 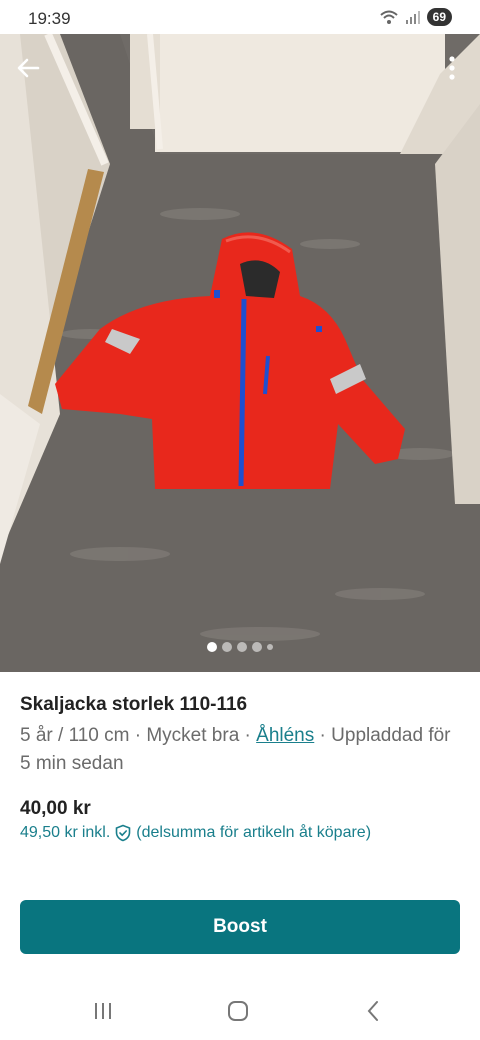 I want to click on status-time: 19:39, so click(x=49, y=18).